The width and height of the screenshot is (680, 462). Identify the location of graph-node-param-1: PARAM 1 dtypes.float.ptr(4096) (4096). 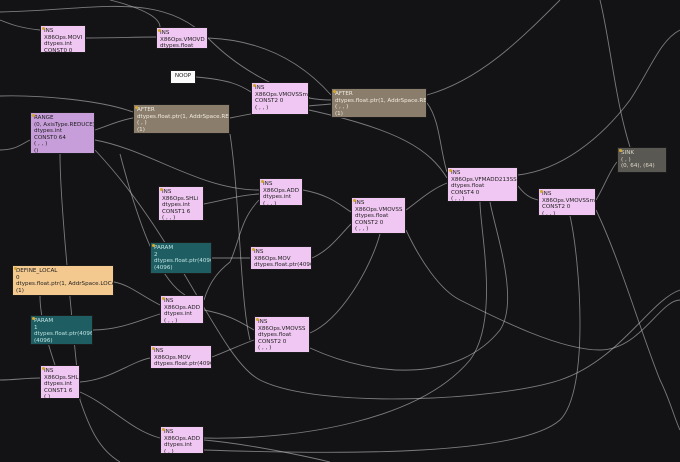
(61, 330).